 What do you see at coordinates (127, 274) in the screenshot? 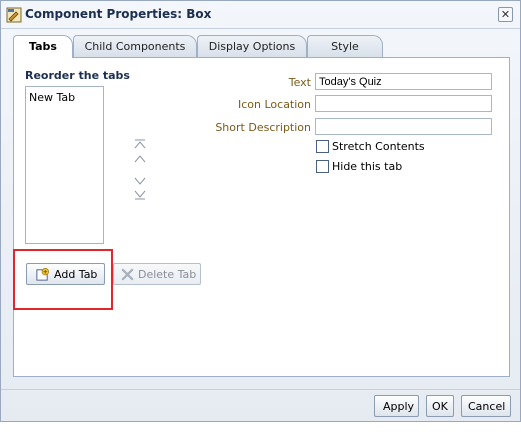
I see `delete-icon` at bounding box center [127, 274].